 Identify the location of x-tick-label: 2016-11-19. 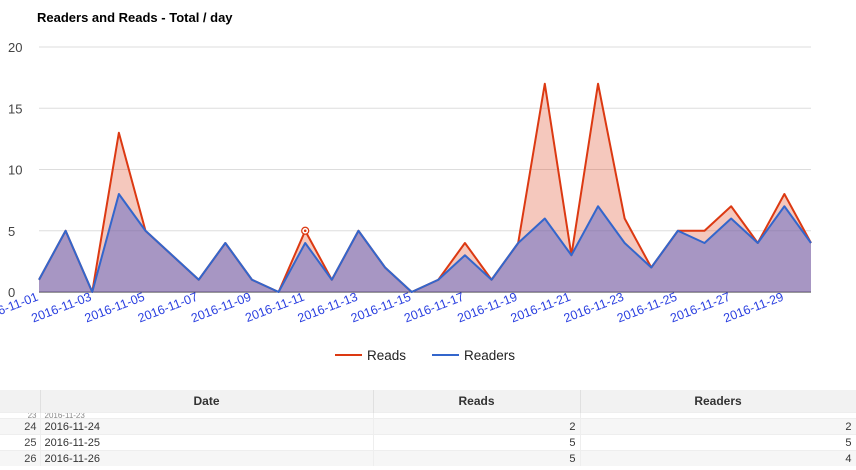
(487, 308).